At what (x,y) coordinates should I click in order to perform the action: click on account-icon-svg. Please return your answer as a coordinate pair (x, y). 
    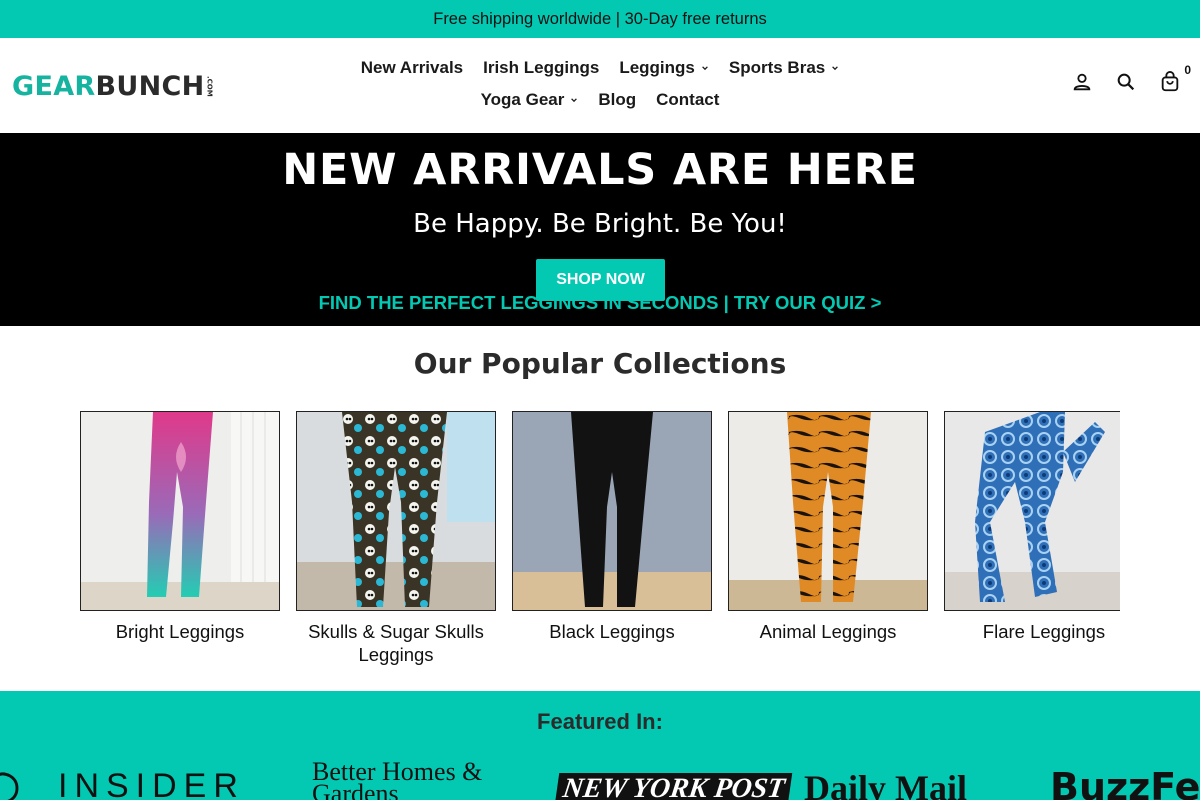
    Looking at the image, I should click on (1082, 82).